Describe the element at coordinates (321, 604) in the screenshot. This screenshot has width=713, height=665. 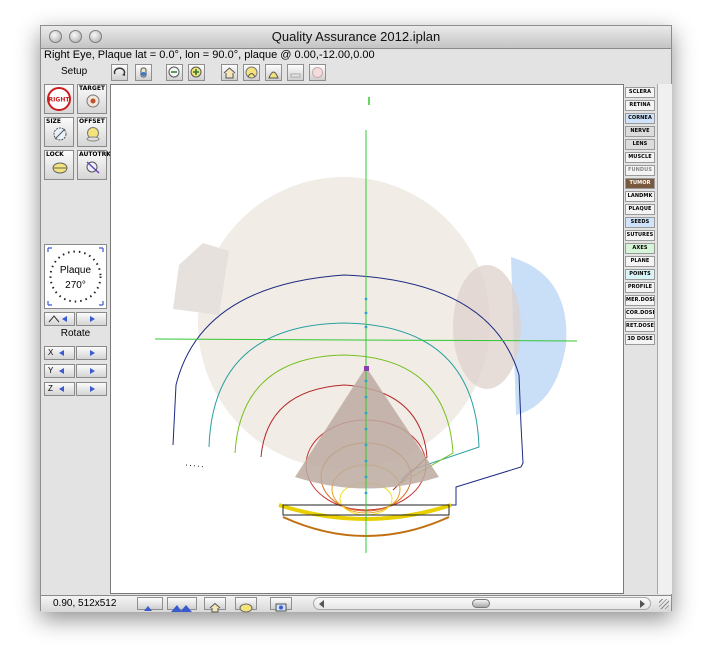
I see `scroll-left-arrow-icon` at that location.